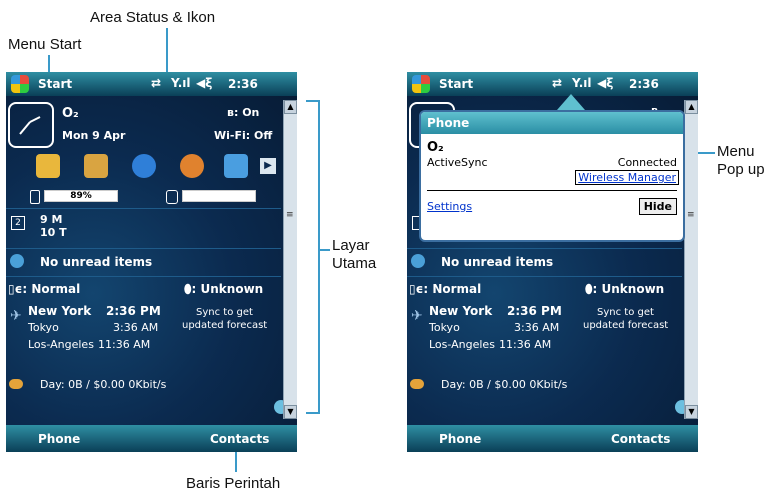 This screenshot has width=777, height=493. What do you see at coordinates (417, 384) in the screenshot?
I see `usage-icon` at bounding box center [417, 384].